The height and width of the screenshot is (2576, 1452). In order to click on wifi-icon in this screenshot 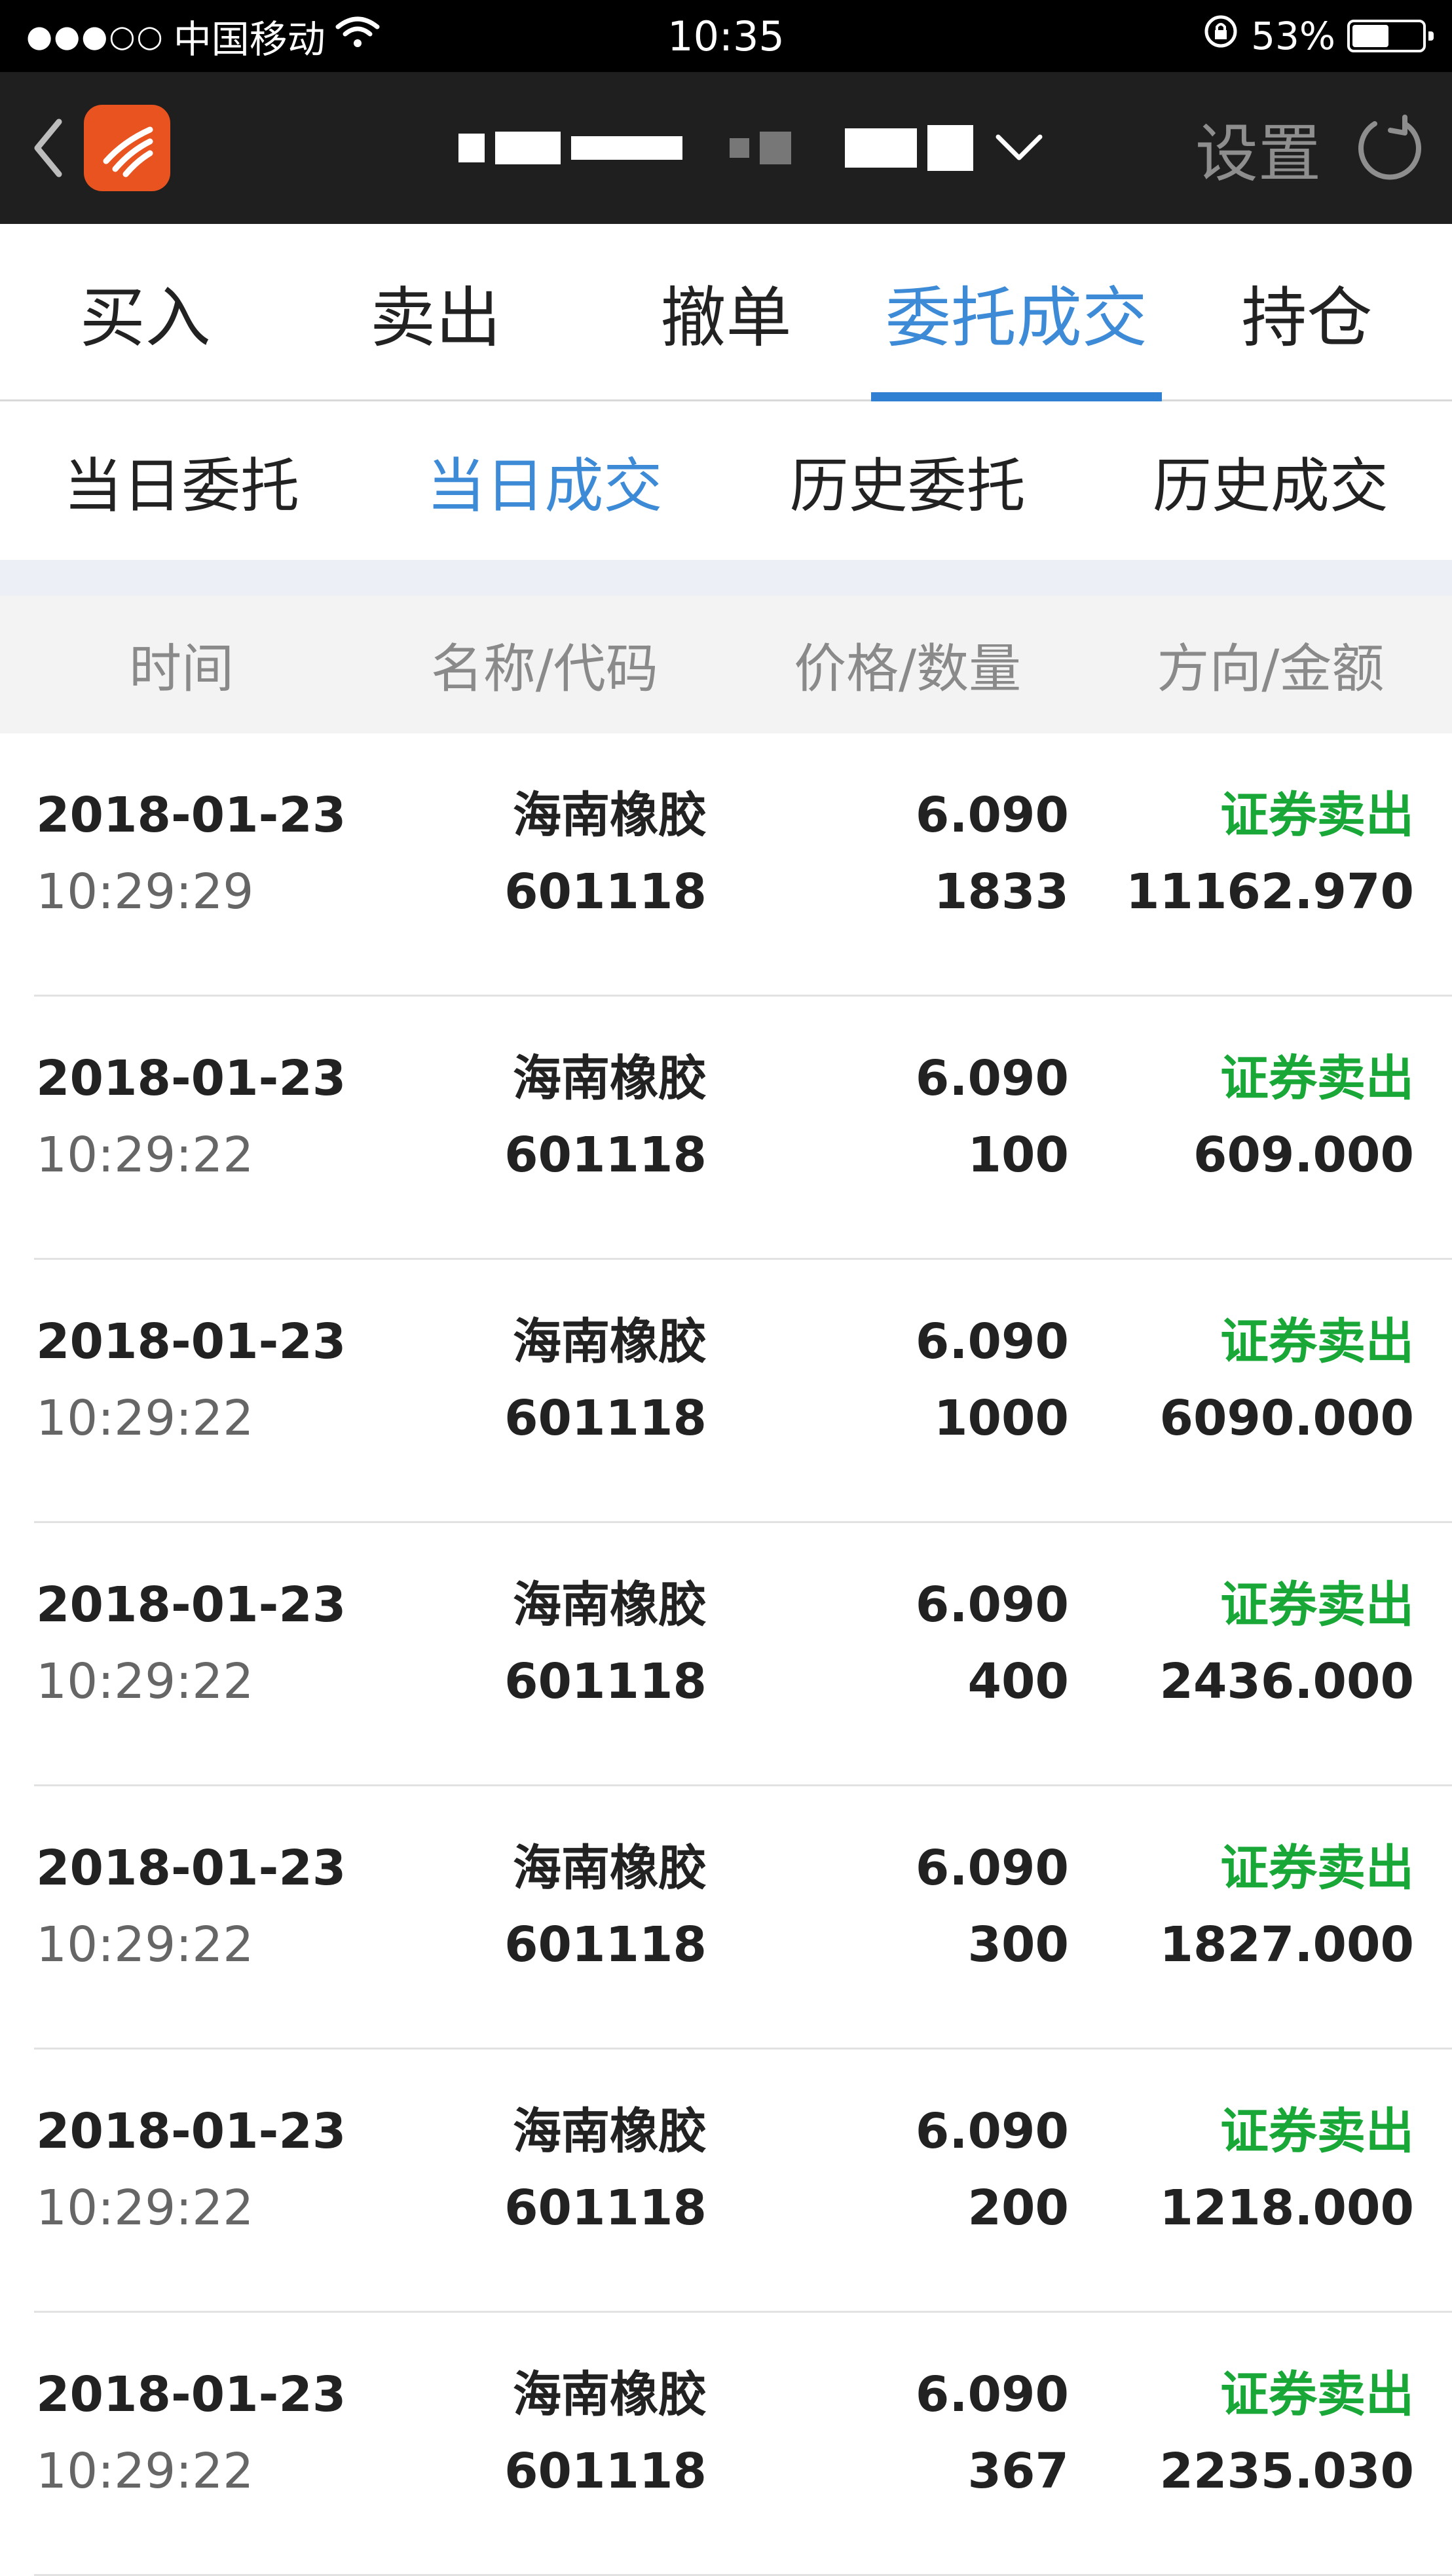, I will do `click(358, 36)`.